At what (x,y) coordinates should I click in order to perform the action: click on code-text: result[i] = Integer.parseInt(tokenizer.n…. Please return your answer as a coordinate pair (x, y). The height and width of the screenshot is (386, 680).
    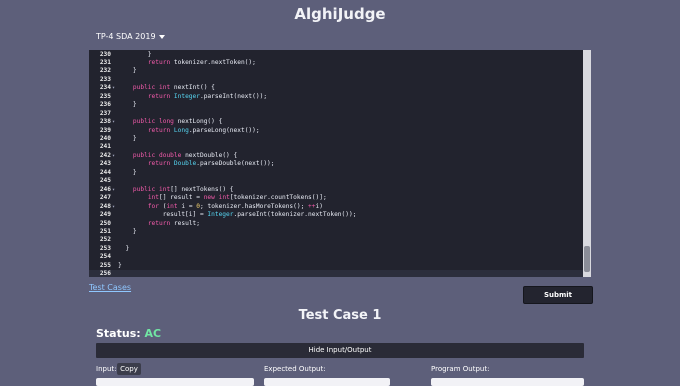
    Looking at the image, I should click on (237, 215).